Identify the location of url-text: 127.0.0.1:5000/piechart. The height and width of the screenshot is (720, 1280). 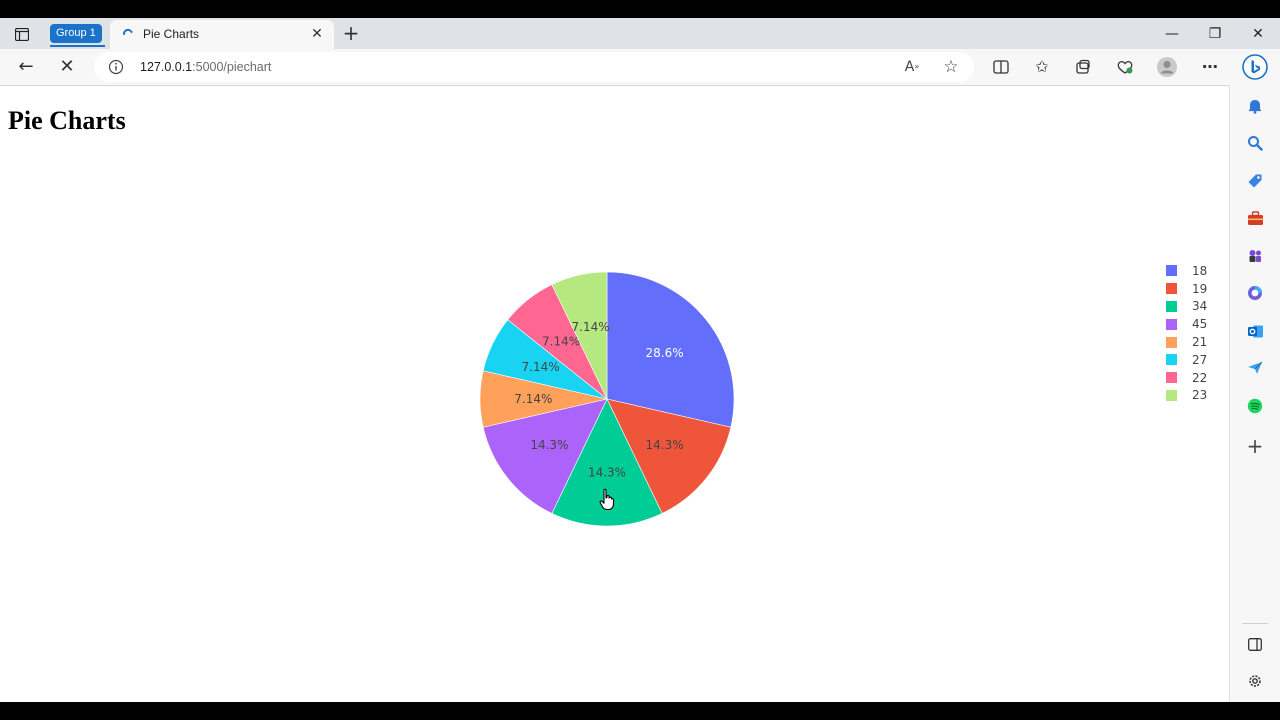
(205, 67).